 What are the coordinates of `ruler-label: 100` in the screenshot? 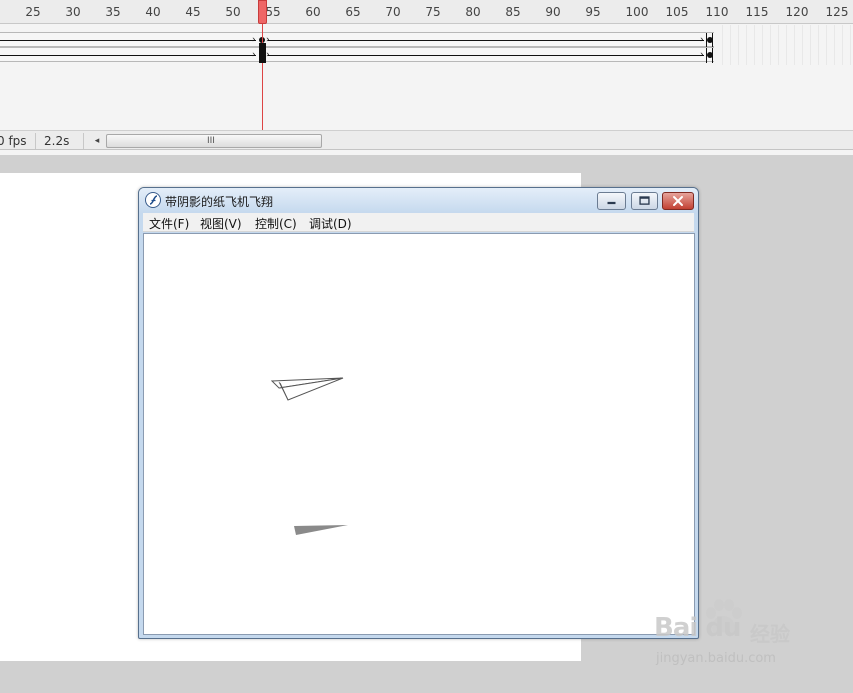 It's located at (637, 12).